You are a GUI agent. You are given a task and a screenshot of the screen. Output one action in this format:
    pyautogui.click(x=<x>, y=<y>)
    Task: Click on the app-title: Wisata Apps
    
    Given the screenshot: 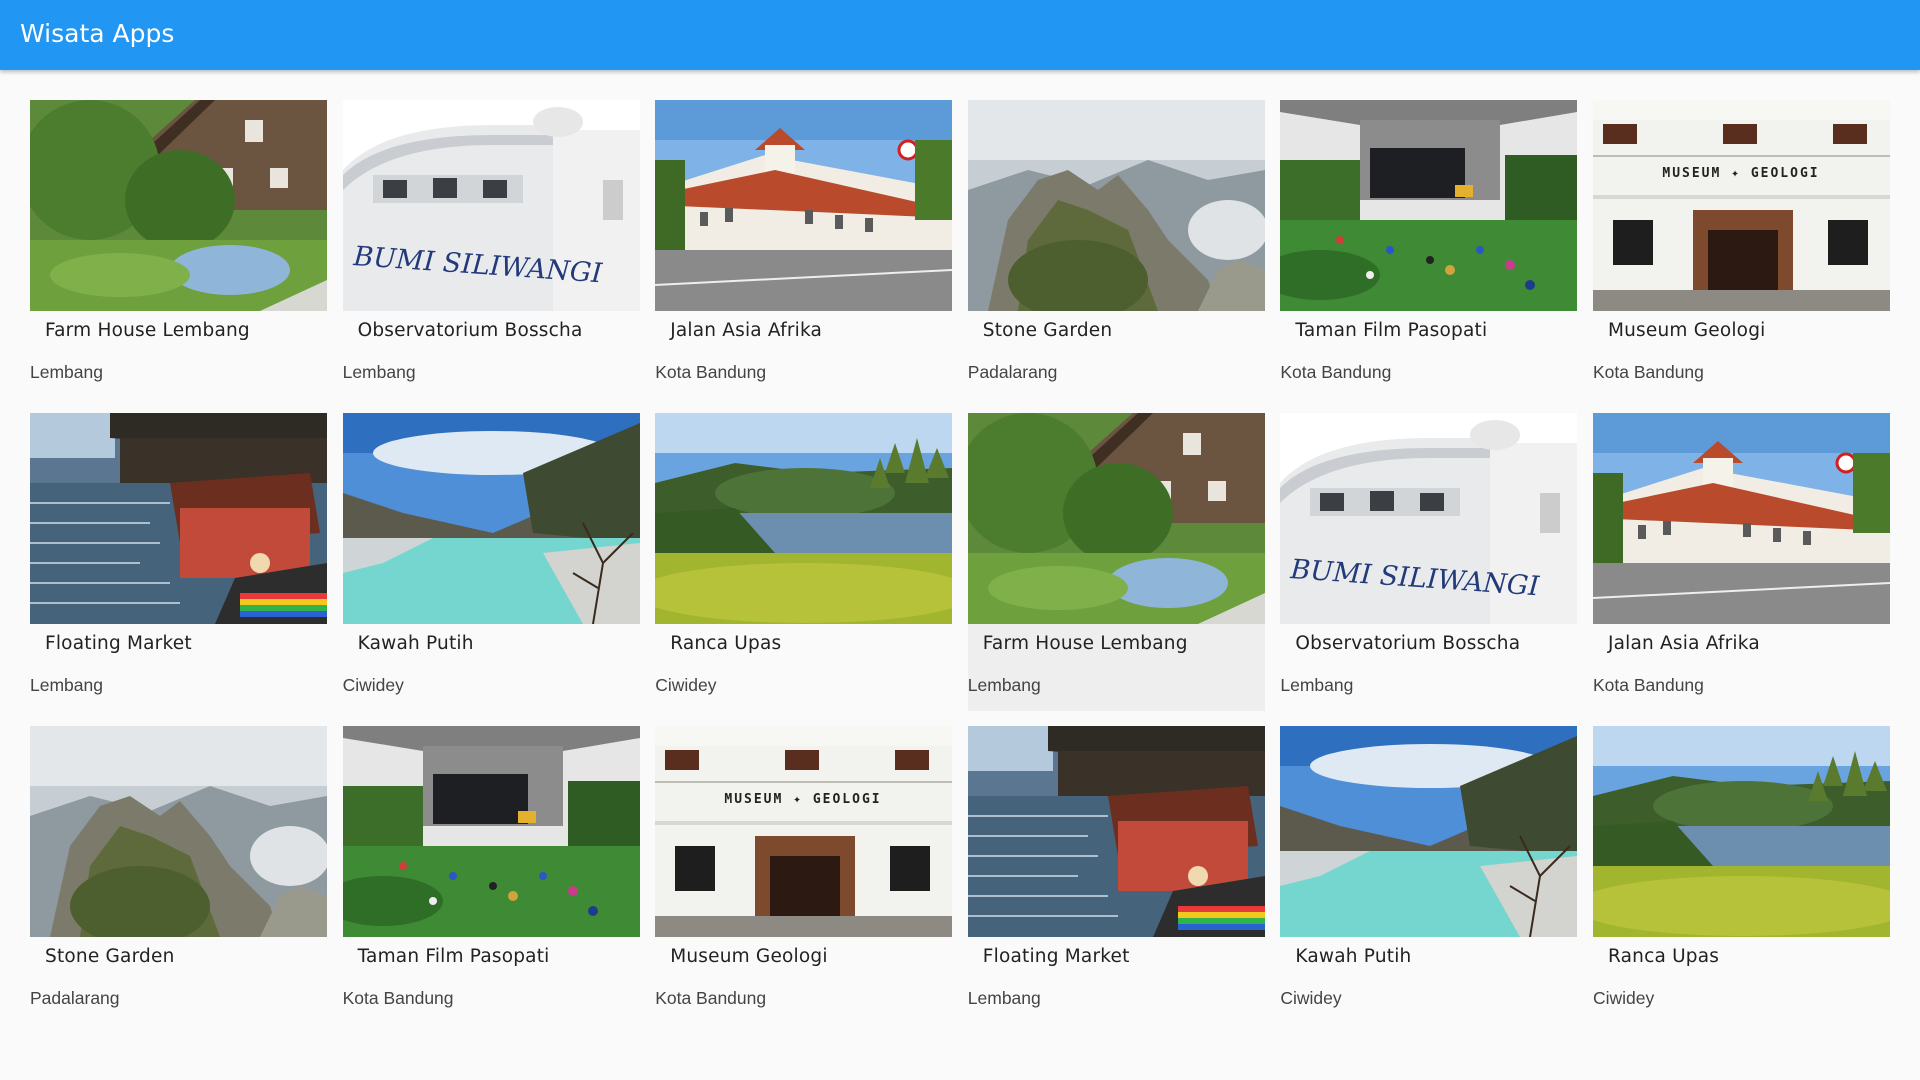 What is the action you would take?
    pyautogui.click(x=97, y=33)
    